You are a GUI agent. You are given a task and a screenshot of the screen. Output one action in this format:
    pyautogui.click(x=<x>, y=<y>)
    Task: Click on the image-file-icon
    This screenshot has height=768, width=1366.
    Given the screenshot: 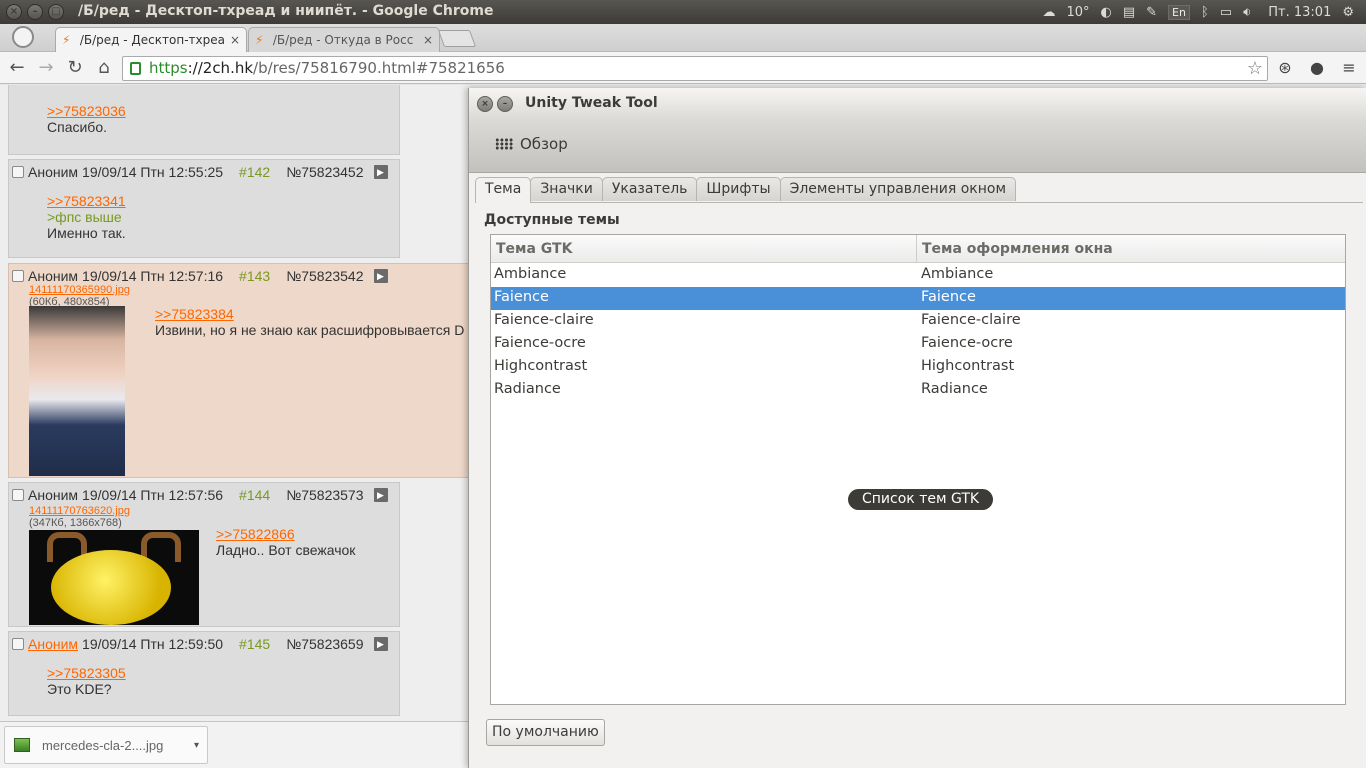 What is the action you would take?
    pyautogui.click(x=22, y=745)
    